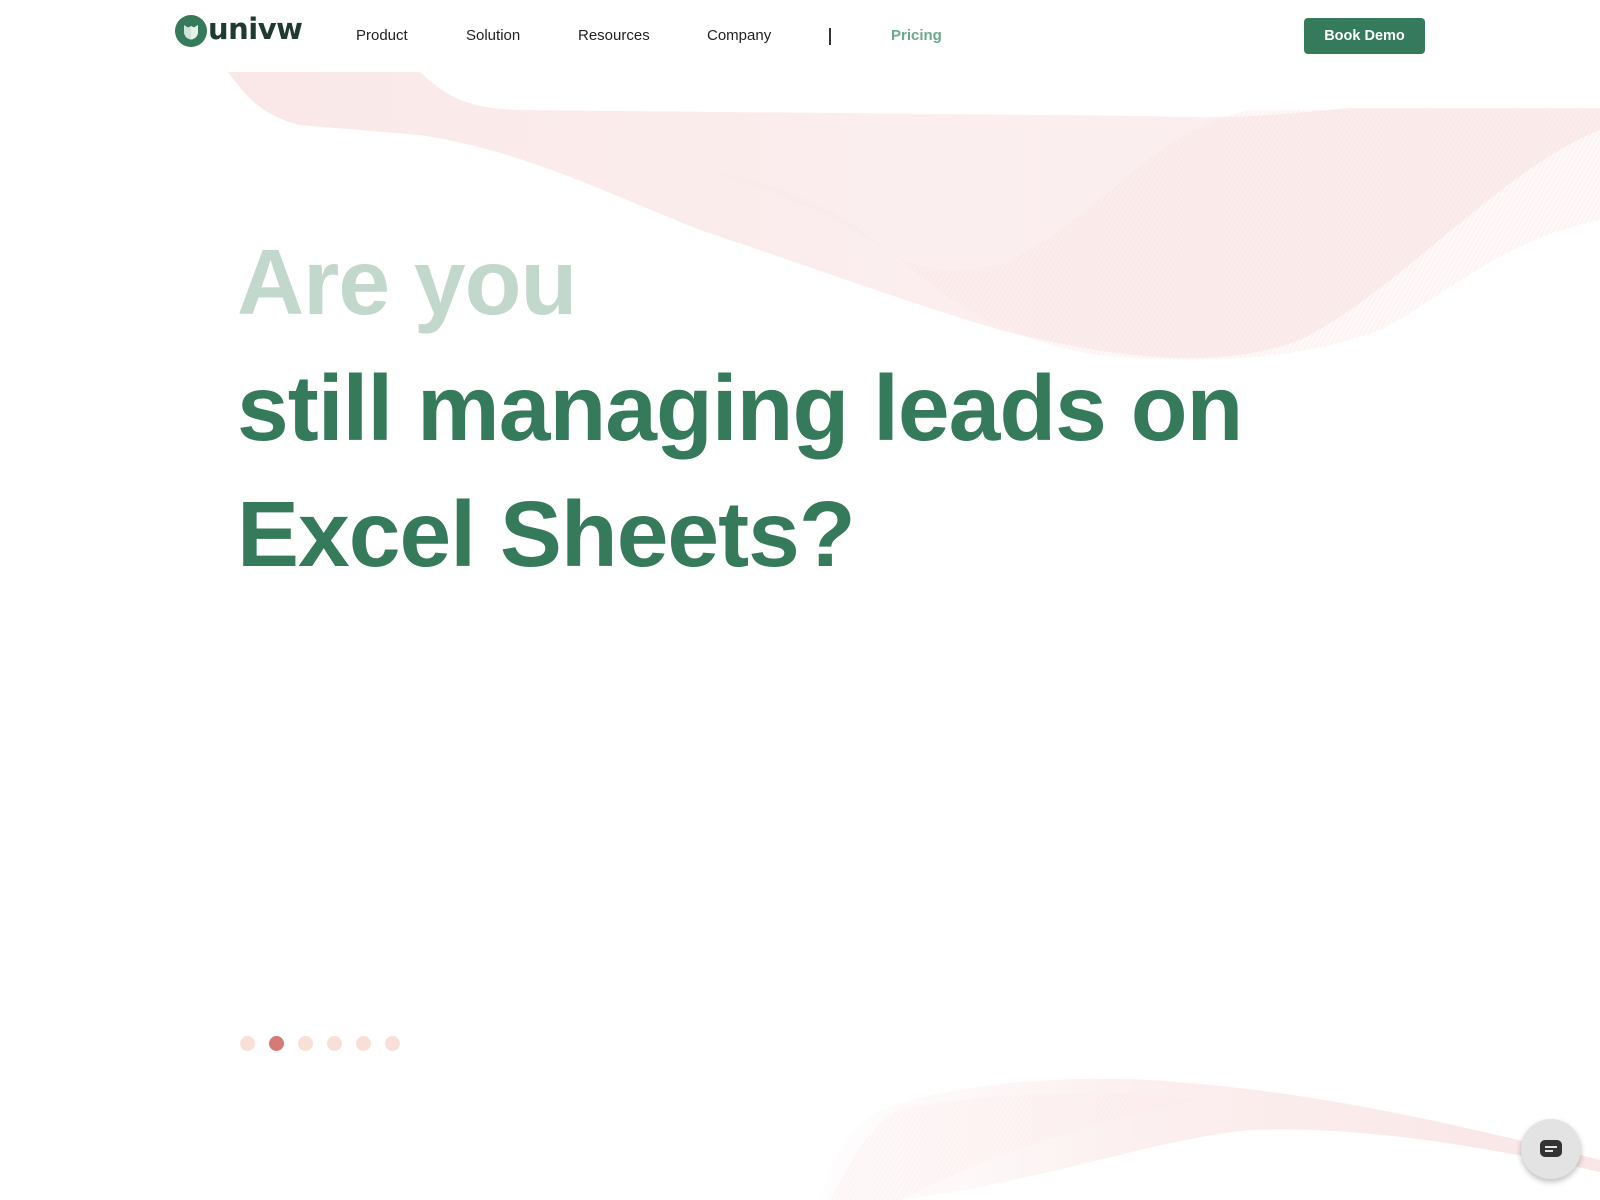 This screenshot has height=1200, width=1600. I want to click on nav-item-pricing: Pricing, so click(916, 36).